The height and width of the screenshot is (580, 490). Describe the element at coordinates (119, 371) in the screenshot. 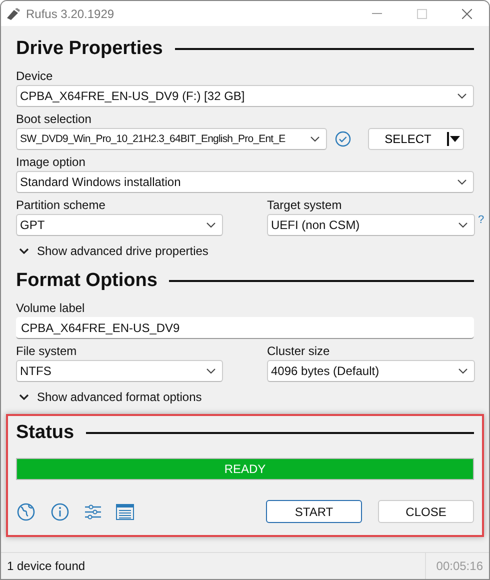

I see `file-system-dropdown: NTFS` at that location.